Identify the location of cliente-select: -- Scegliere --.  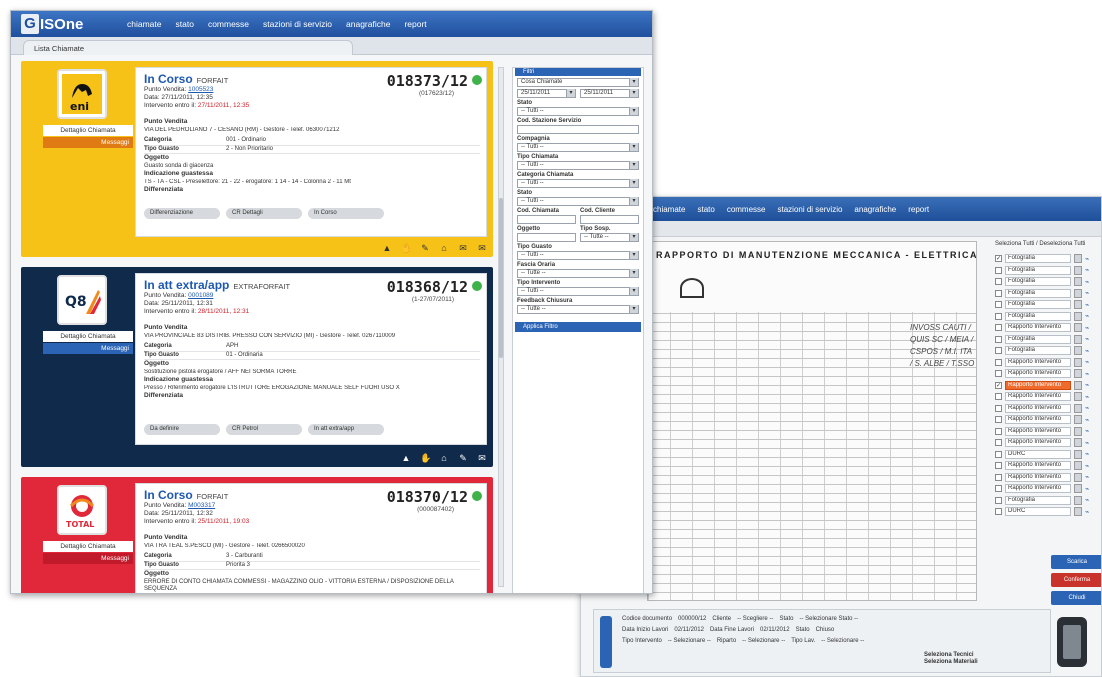
(755, 619).